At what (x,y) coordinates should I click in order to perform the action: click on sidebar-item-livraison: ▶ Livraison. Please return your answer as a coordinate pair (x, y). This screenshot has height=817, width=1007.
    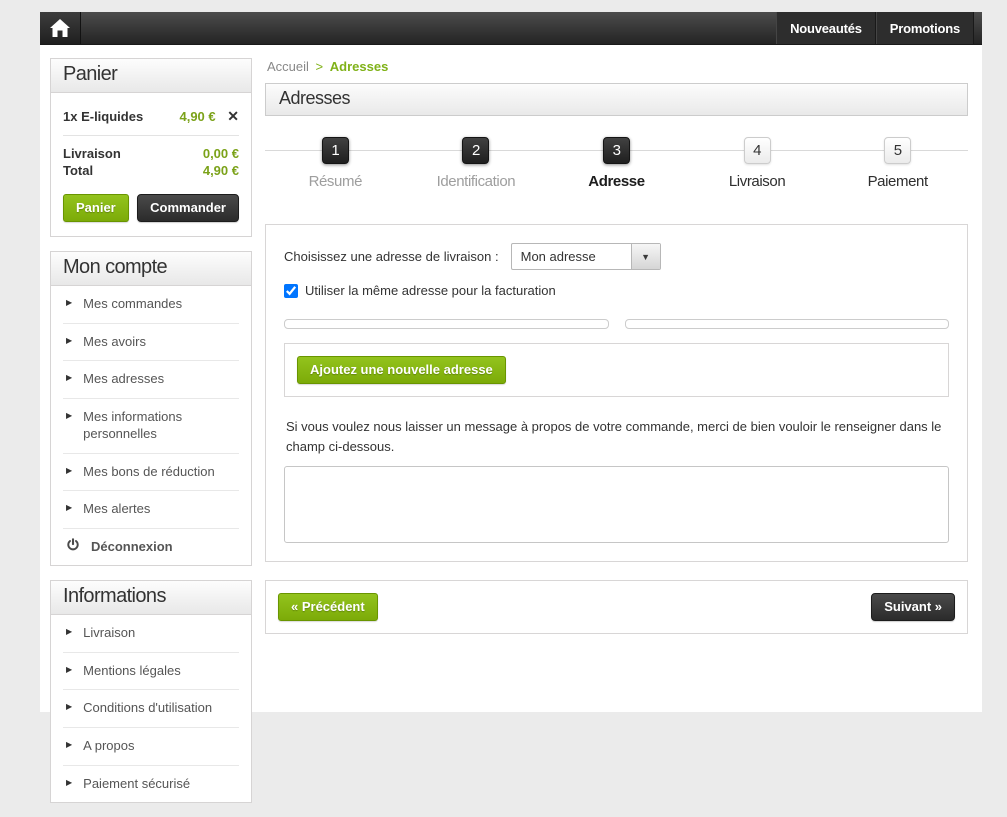
    Looking at the image, I should click on (151, 634).